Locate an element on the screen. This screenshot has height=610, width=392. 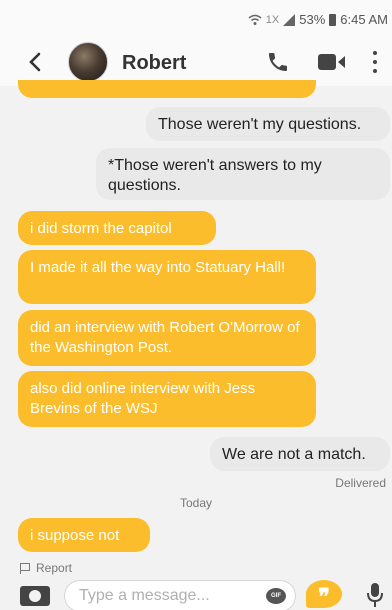
quote-icon: ❞ is located at coordinates (324, 594).